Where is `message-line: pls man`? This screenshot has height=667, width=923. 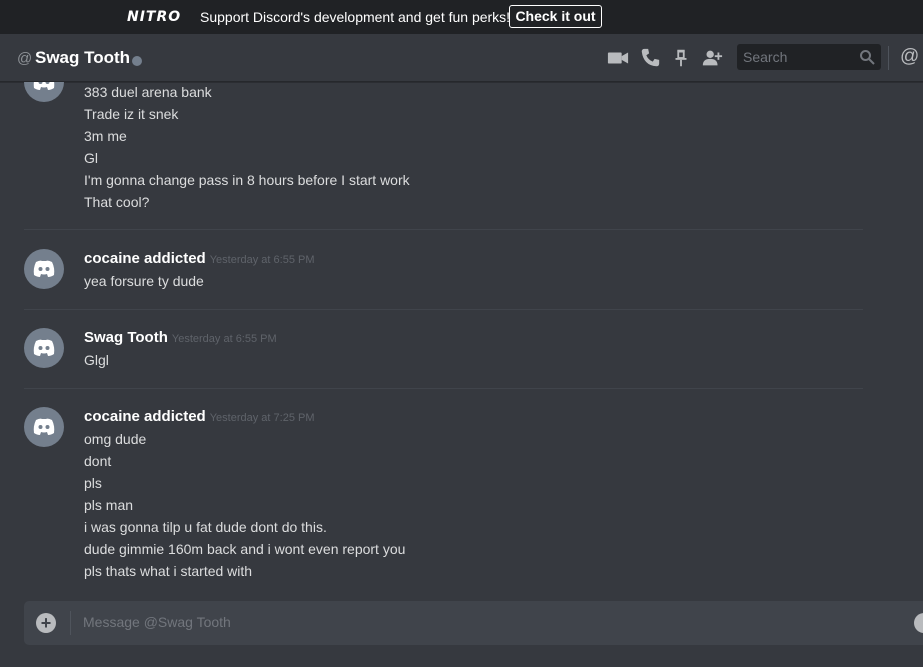 message-line: pls man is located at coordinates (109, 505).